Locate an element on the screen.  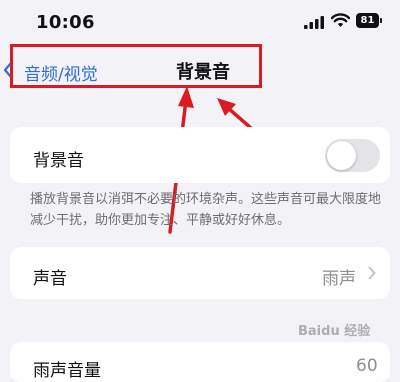
signal-icon is located at coordinates (314, 22).